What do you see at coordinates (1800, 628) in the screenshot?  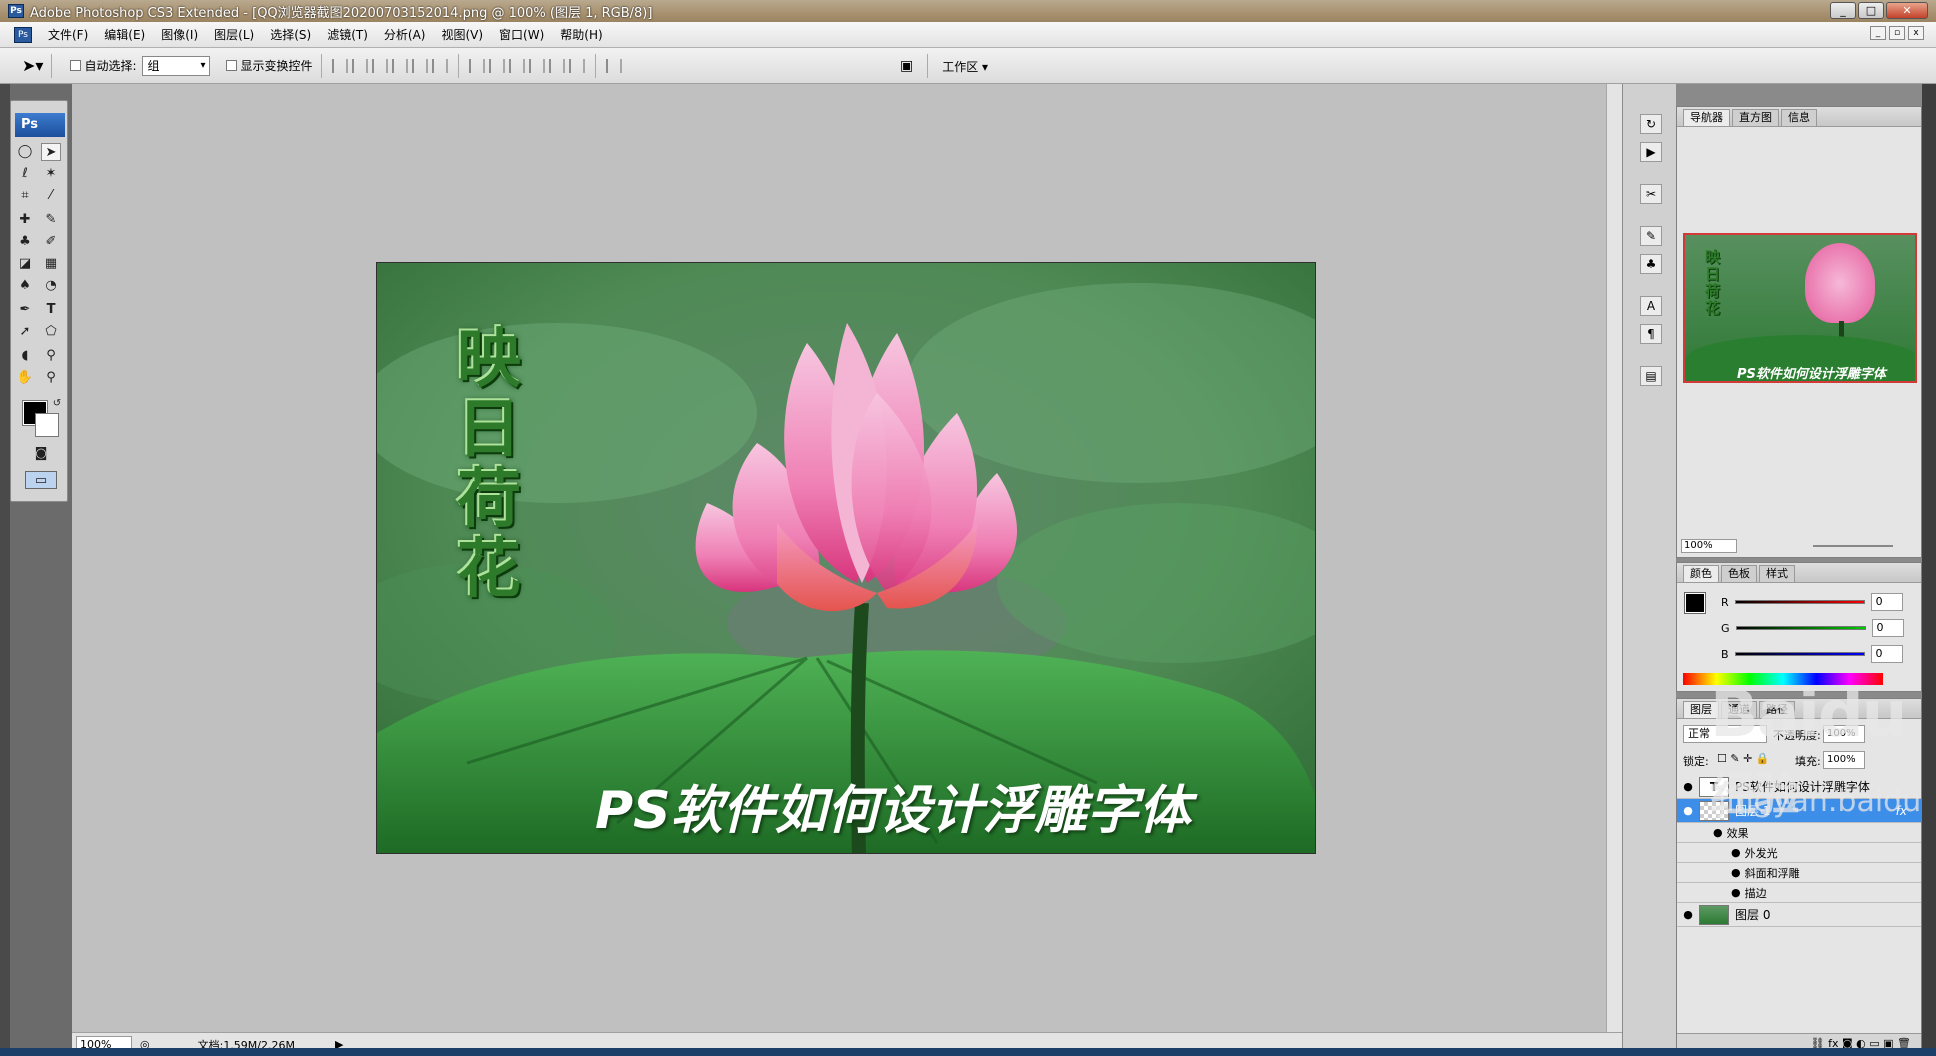 I see `g-slider` at bounding box center [1800, 628].